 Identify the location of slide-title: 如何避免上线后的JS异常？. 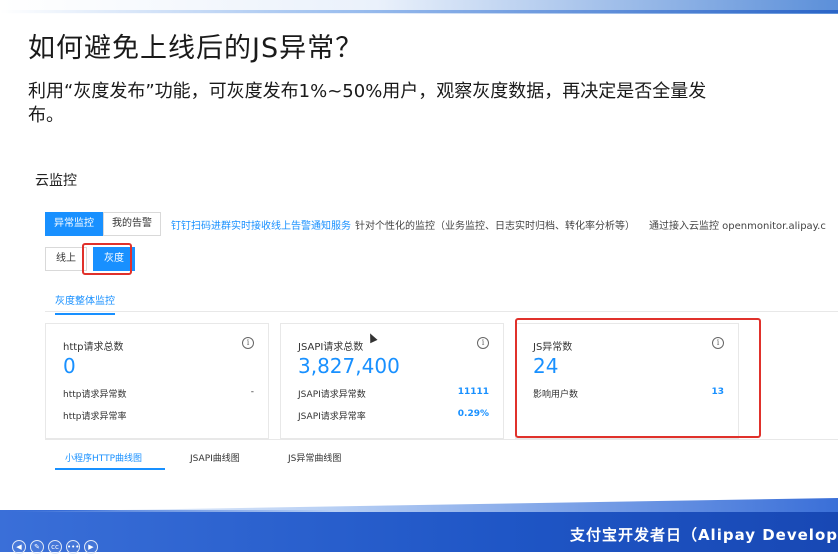
(196, 48).